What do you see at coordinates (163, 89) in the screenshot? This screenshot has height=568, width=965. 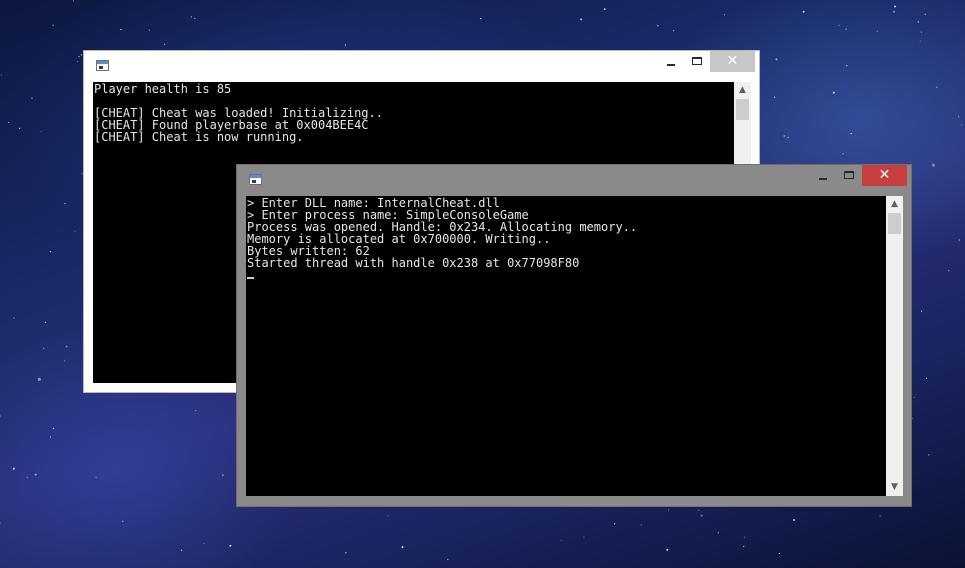 I see `console-line: Player health is 85` at bounding box center [163, 89].